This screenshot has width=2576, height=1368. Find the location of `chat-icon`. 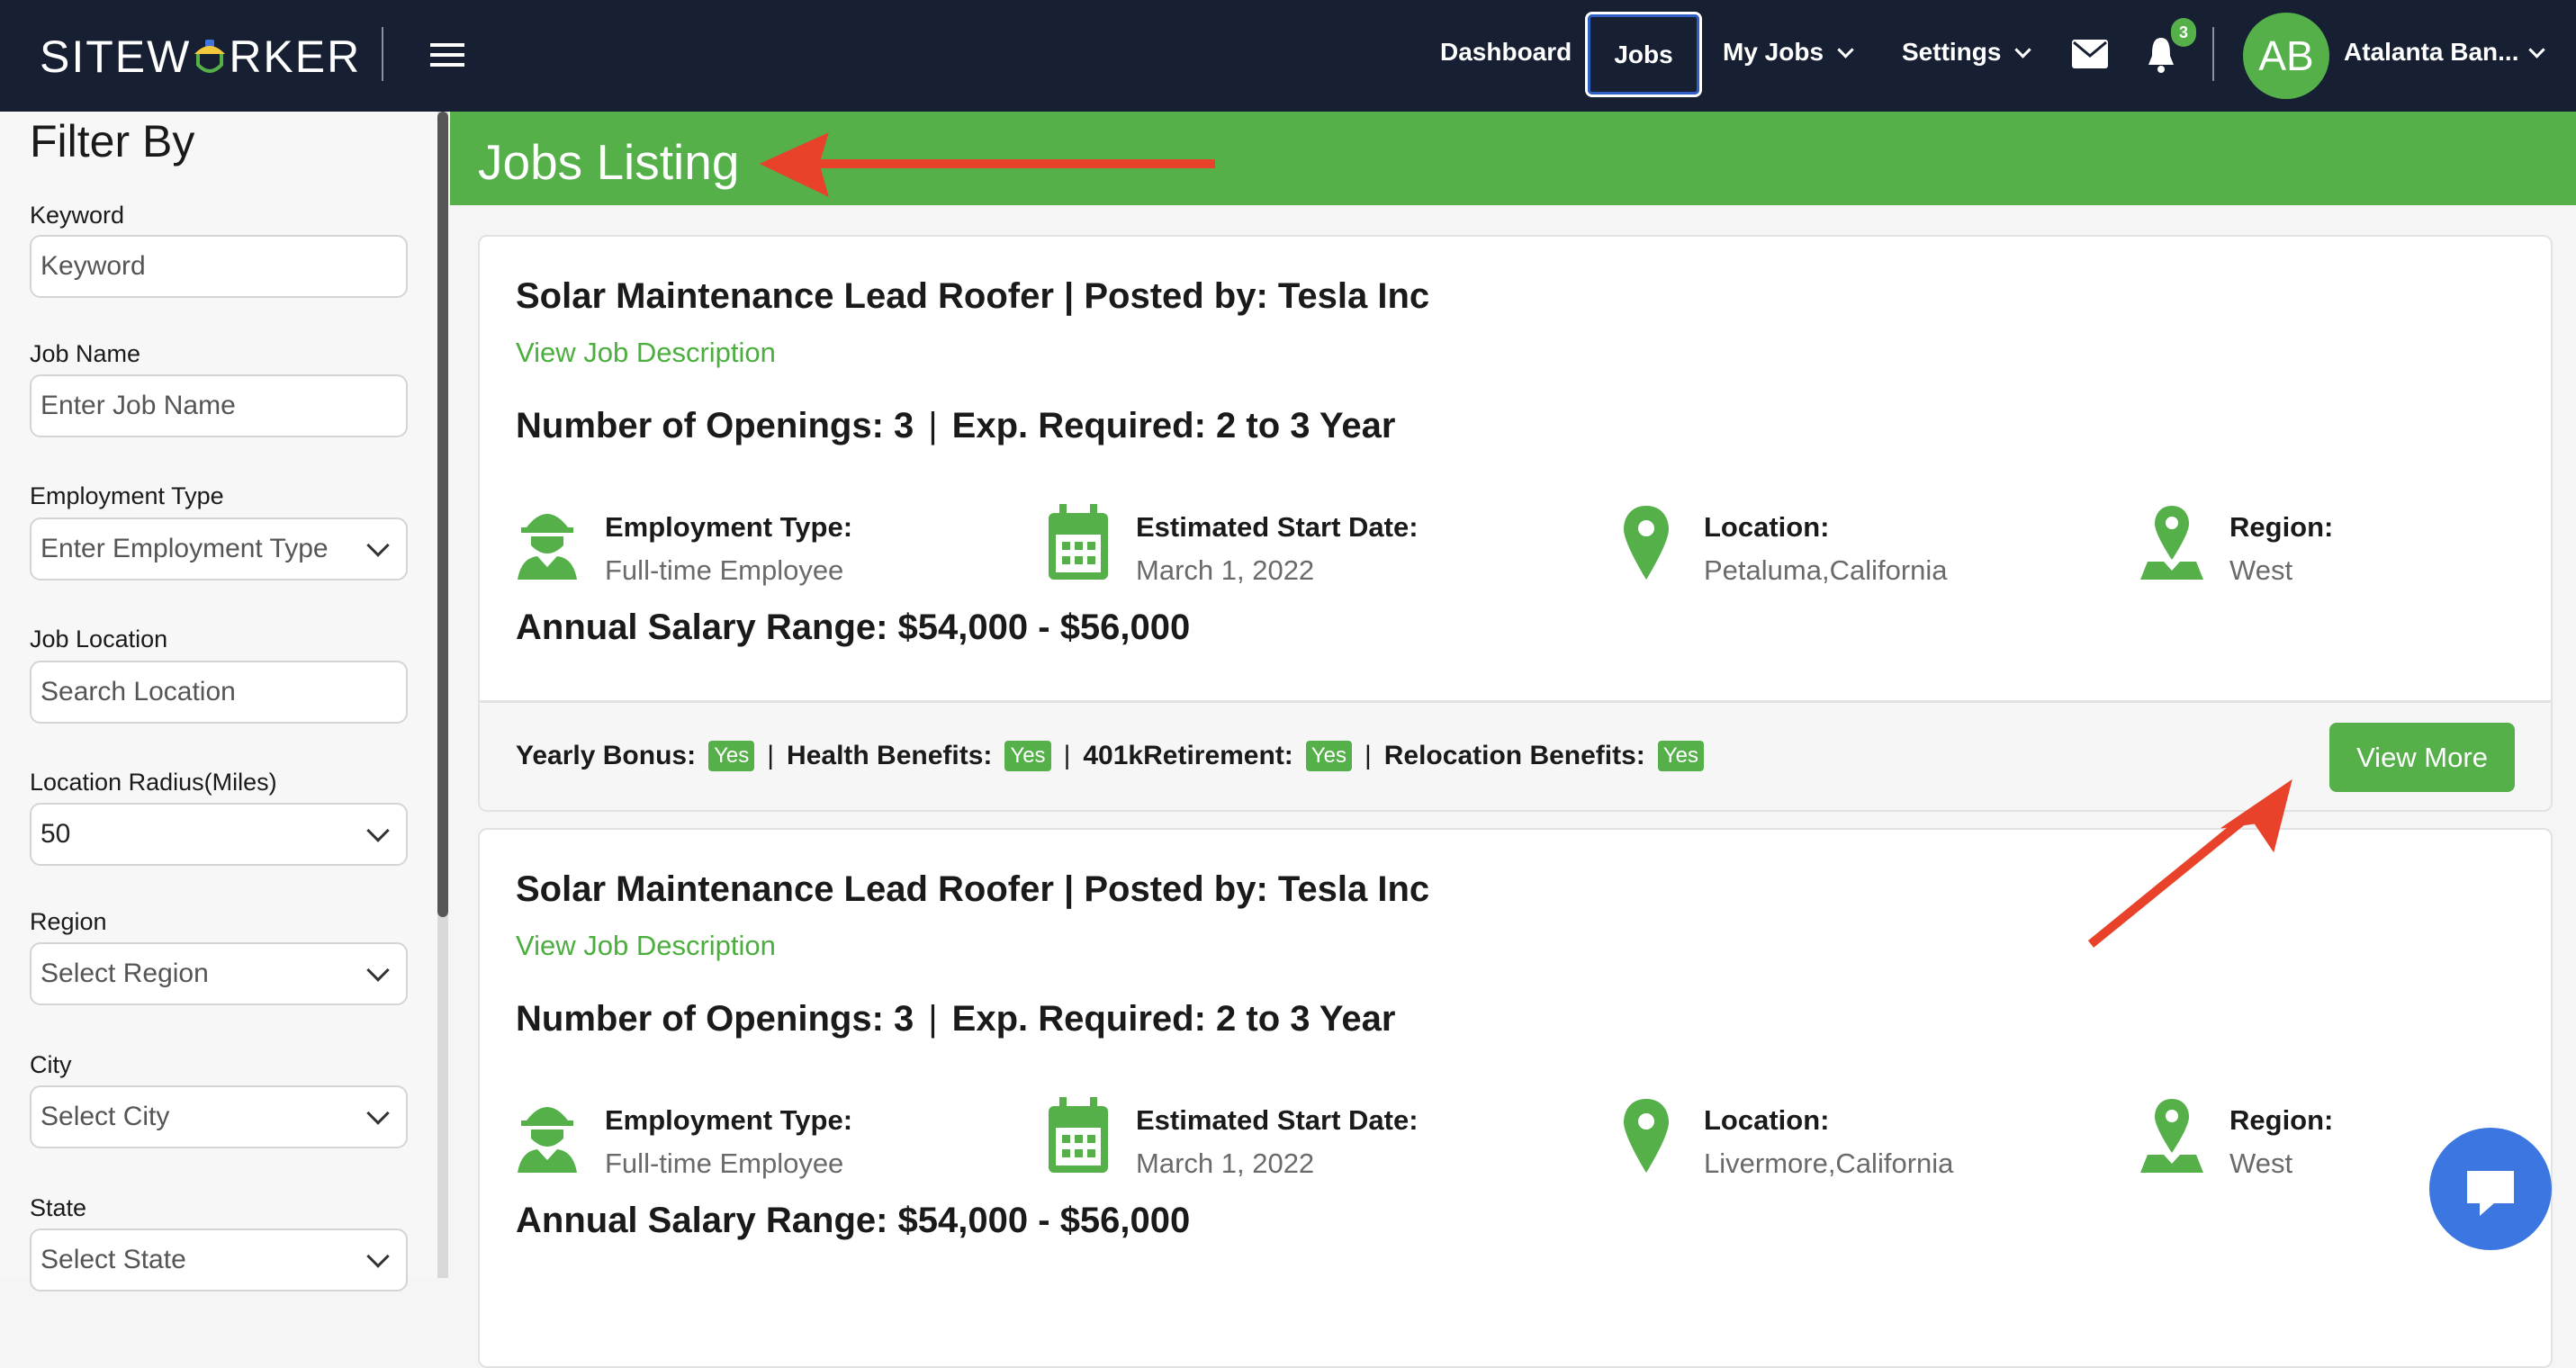

chat-icon is located at coordinates (2490, 1193).